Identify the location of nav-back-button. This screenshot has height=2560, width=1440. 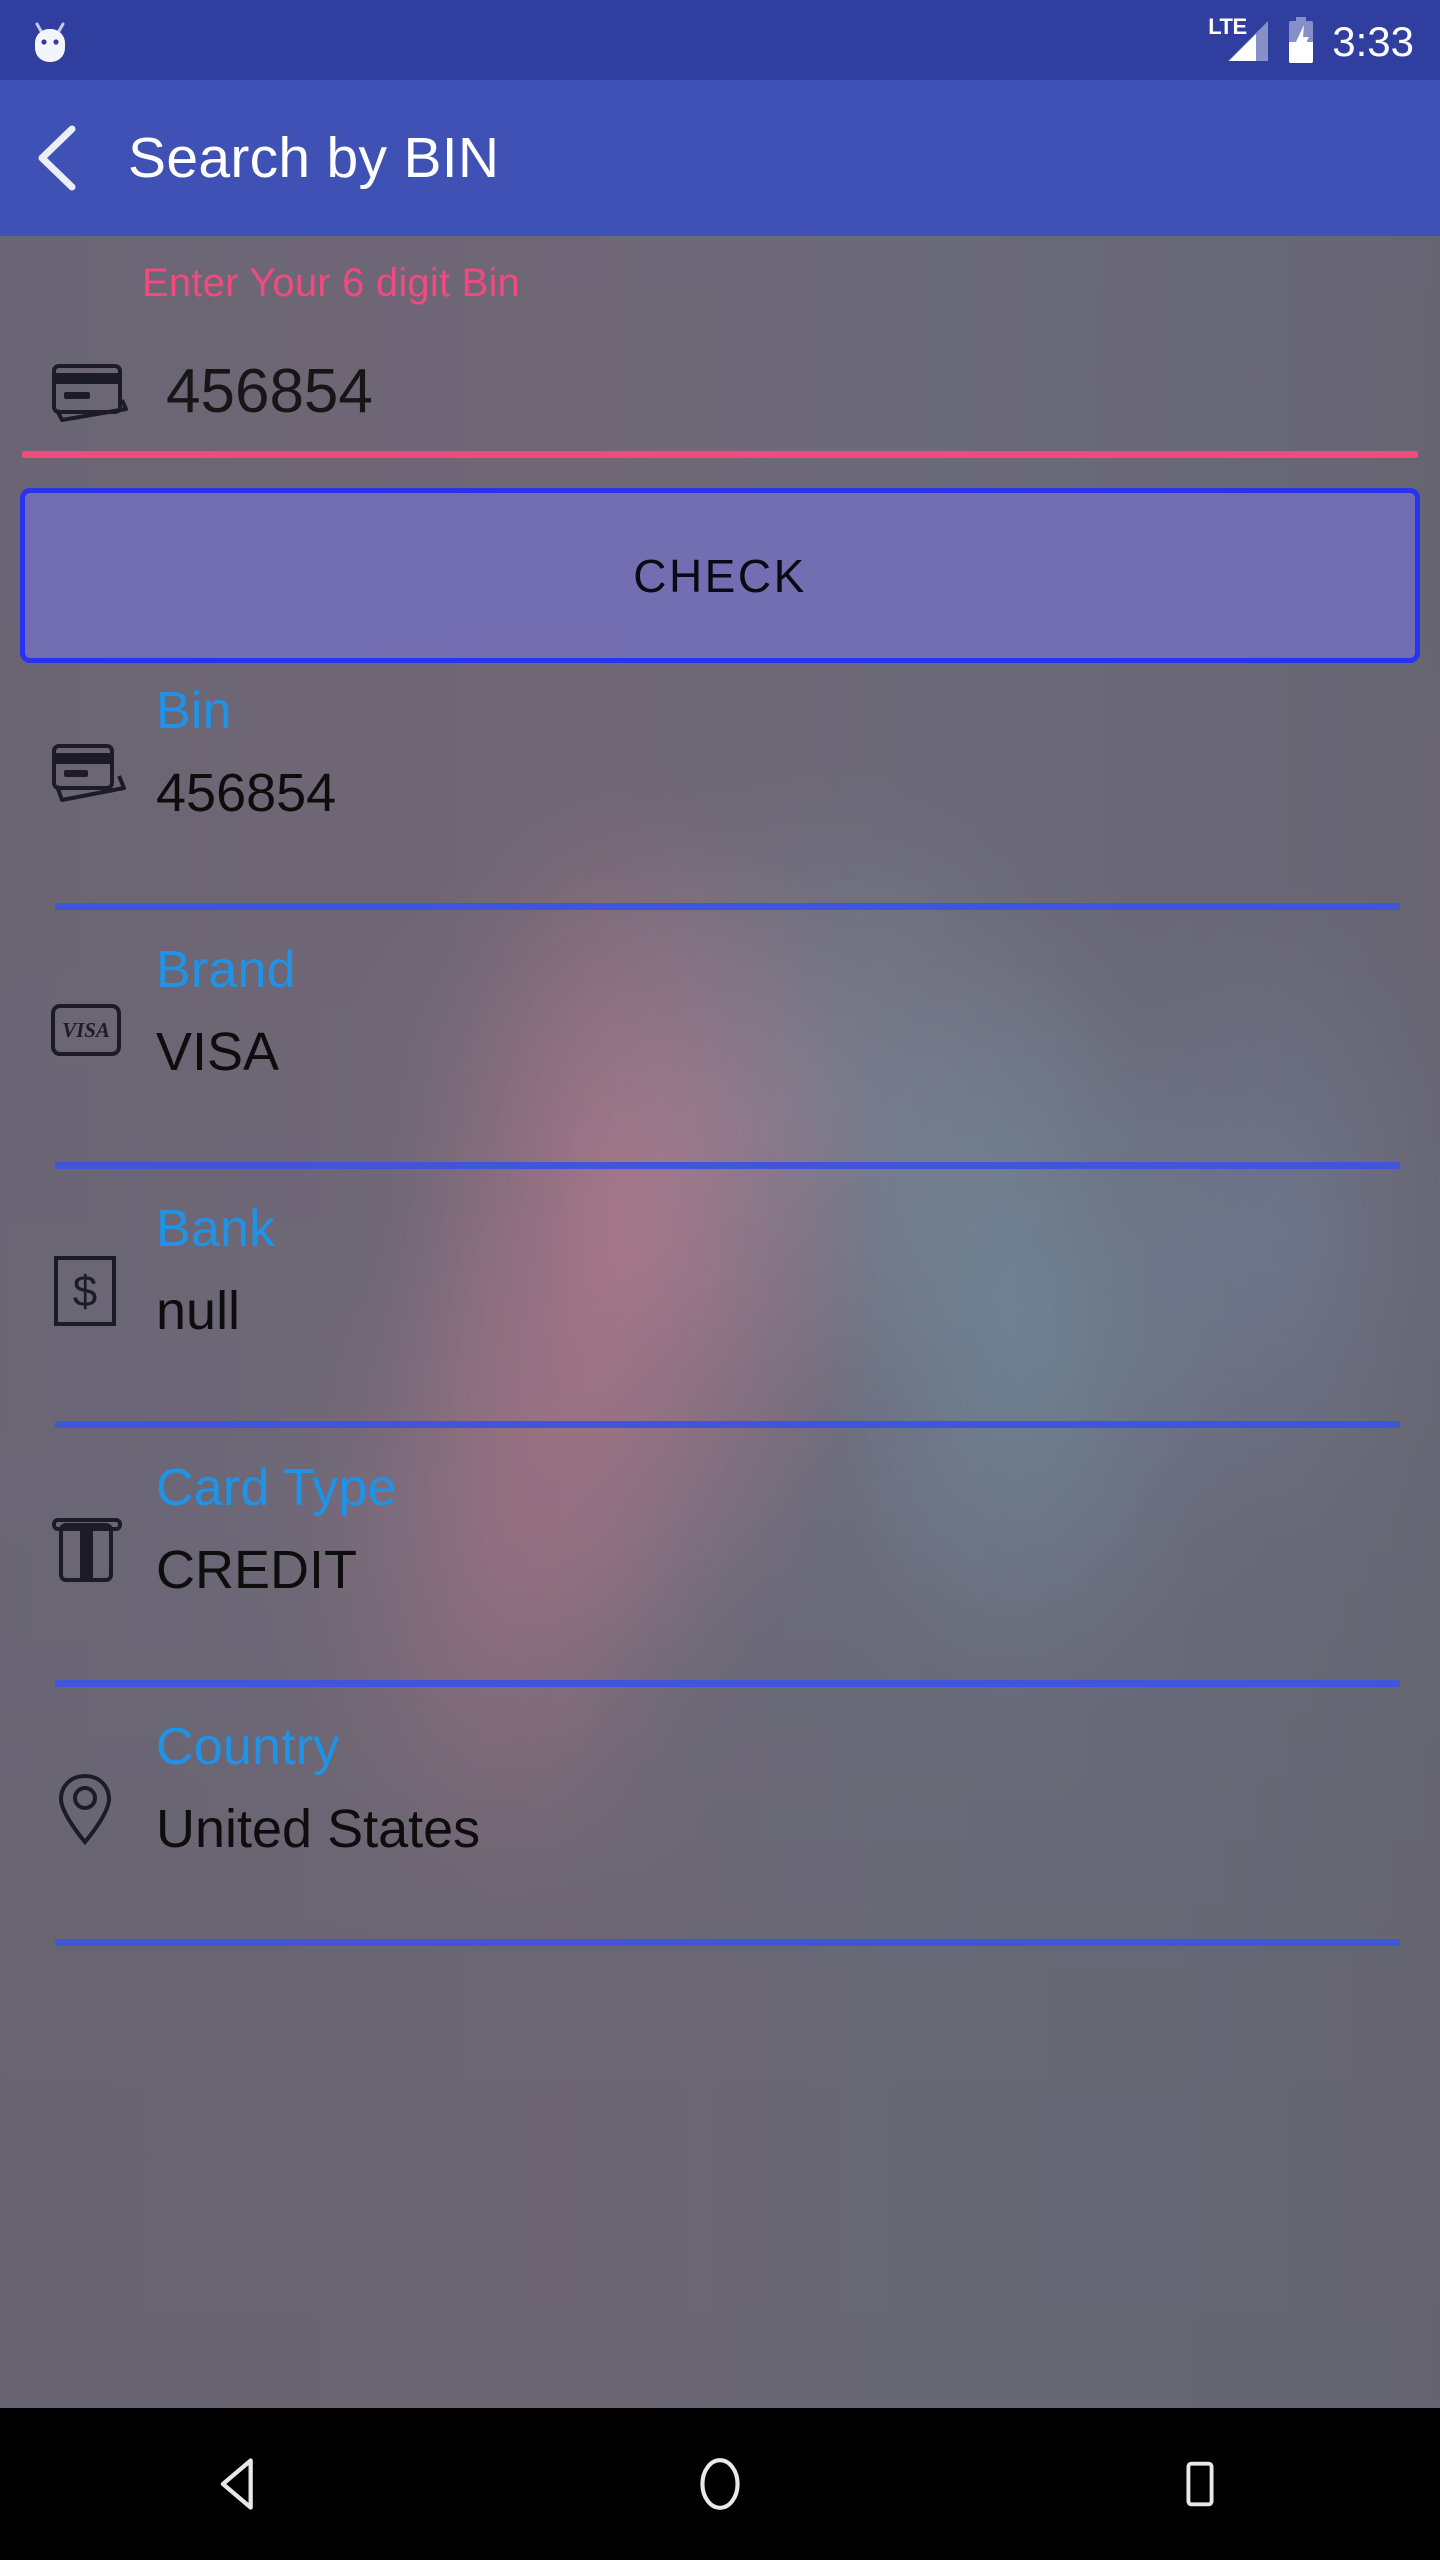
(240, 2484).